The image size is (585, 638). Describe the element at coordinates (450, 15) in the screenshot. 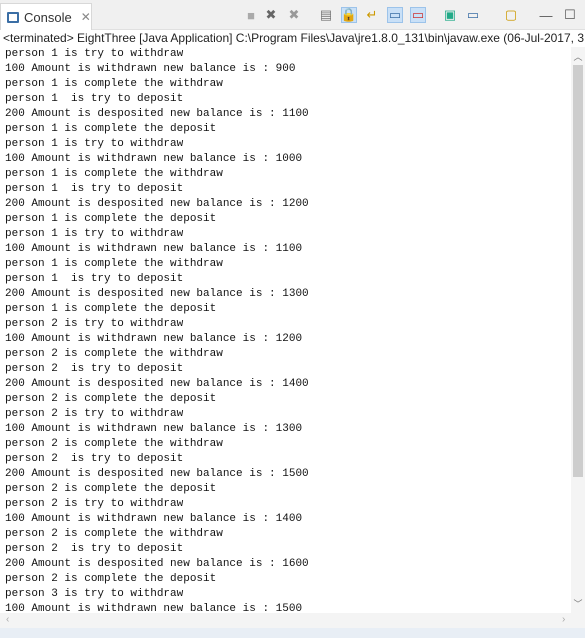

I see `pin-console-icon: ▣` at that location.